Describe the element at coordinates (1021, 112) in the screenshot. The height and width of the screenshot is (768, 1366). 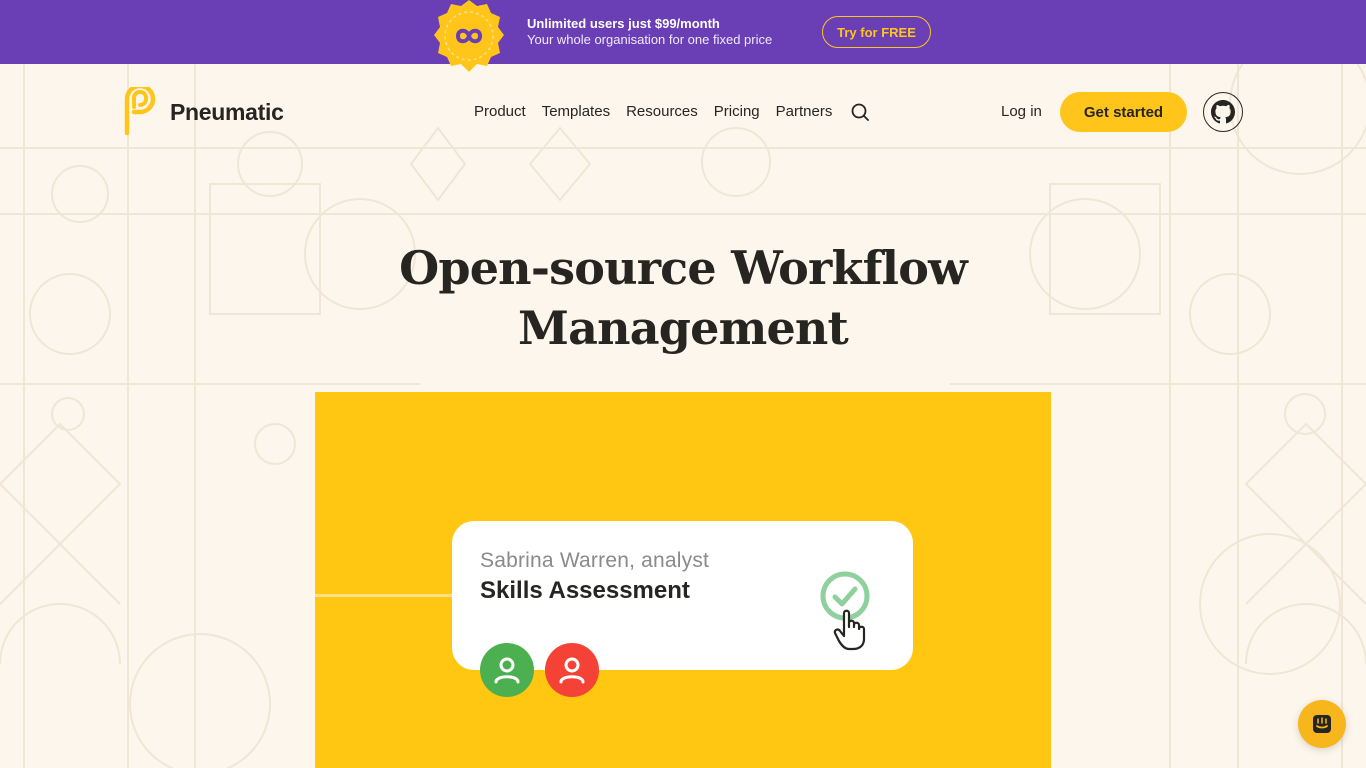
I see `login-link: Log in` at that location.